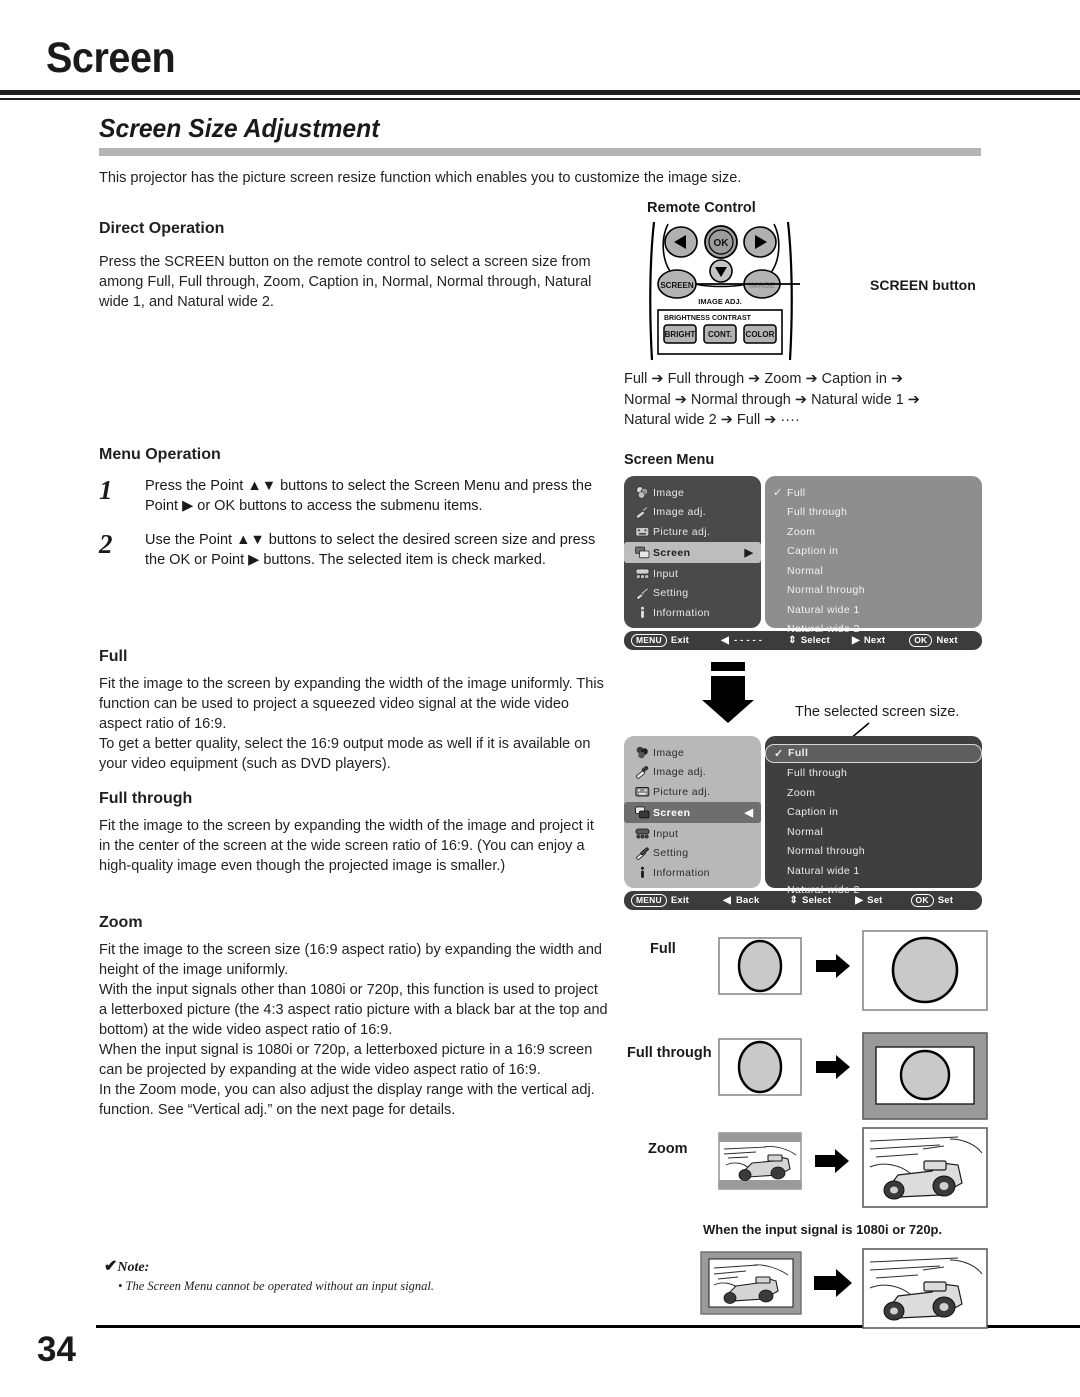 Image resolution: width=1080 pixels, height=1397 pixels. I want to click on diagram-label-zoom: Zoom, so click(668, 1149).